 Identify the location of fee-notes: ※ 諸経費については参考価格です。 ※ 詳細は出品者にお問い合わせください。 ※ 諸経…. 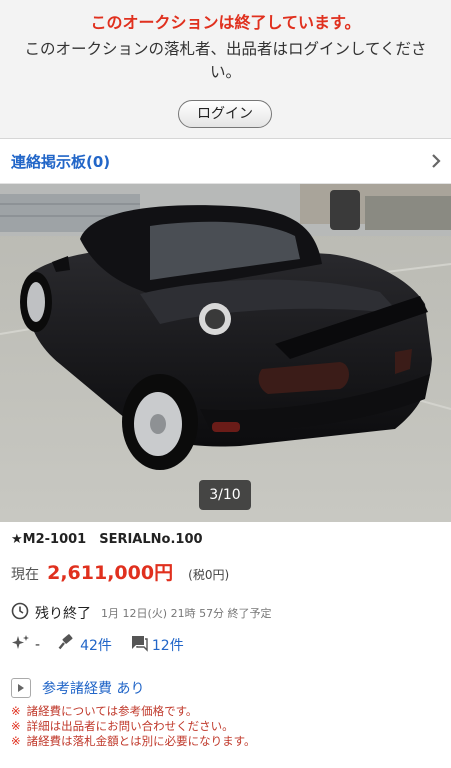
(133, 726).